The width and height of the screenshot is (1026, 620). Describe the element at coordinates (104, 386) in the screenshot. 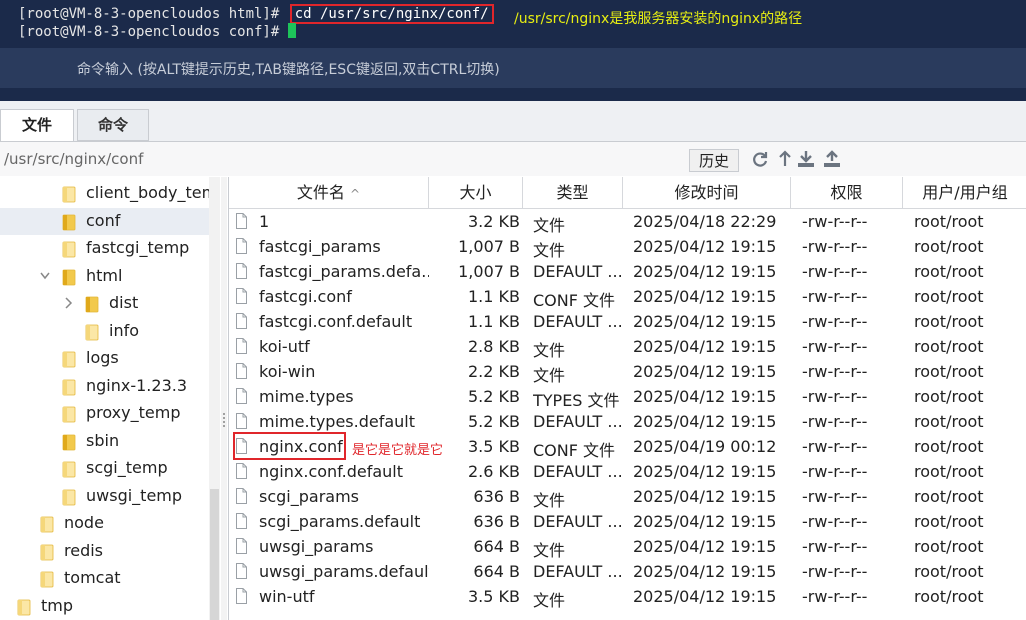

I see `tree-item: nginx-1.23.3` at that location.